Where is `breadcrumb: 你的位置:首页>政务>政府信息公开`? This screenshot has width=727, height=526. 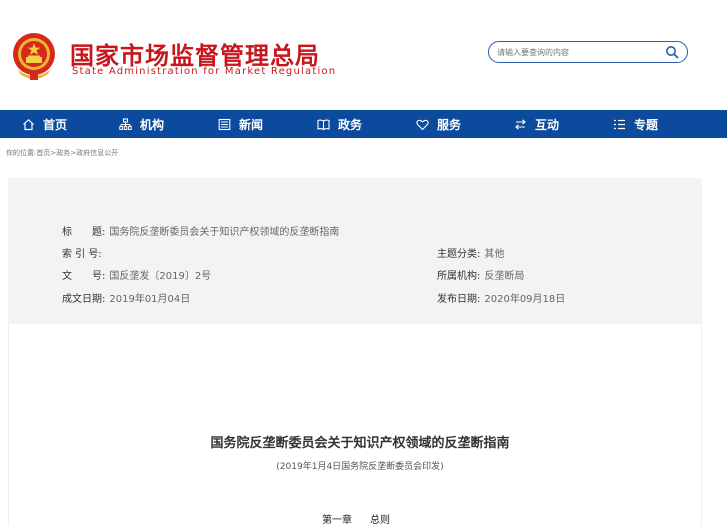
breadcrumb: 你的位置:首页>政务>政府信息公开 is located at coordinates (62, 153).